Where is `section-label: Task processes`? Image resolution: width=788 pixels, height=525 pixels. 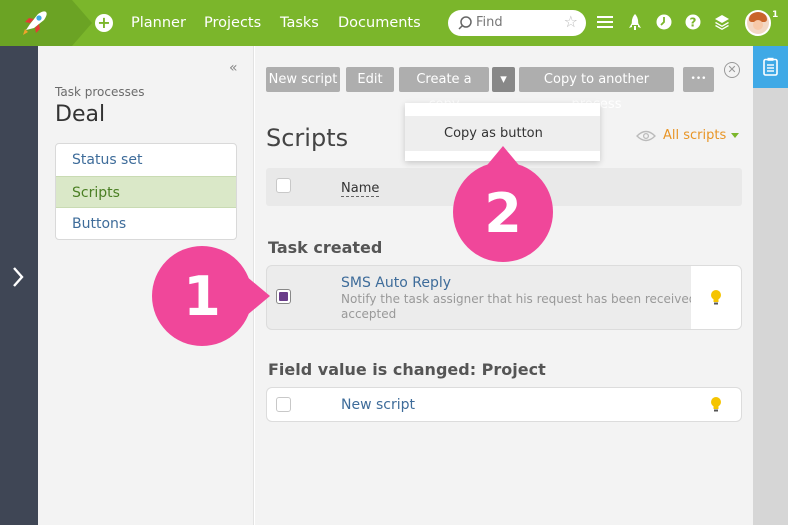
section-label: Task processes is located at coordinates (100, 92).